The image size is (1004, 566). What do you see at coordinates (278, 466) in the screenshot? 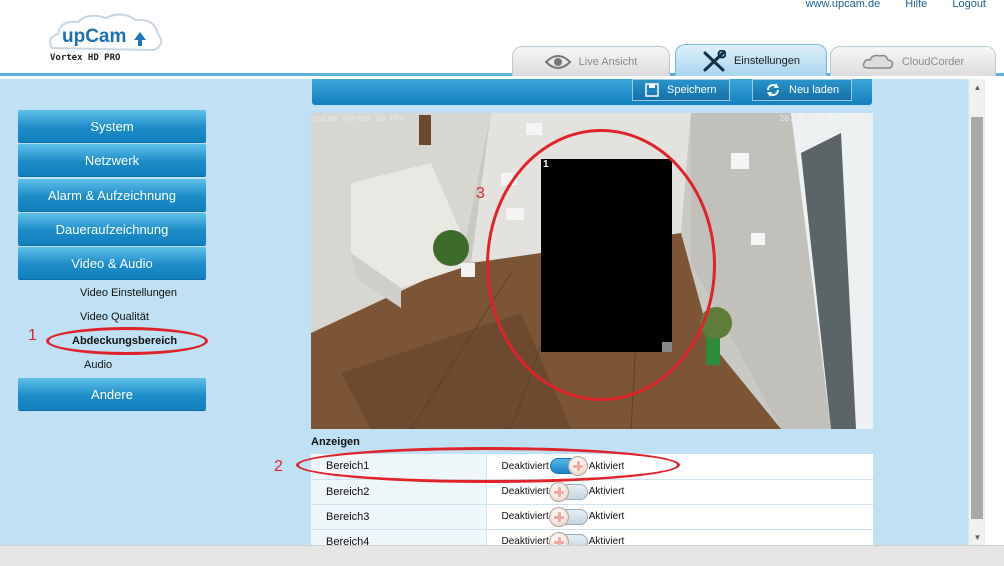
I see `annotation-number: 2` at bounding box center [278, 466].